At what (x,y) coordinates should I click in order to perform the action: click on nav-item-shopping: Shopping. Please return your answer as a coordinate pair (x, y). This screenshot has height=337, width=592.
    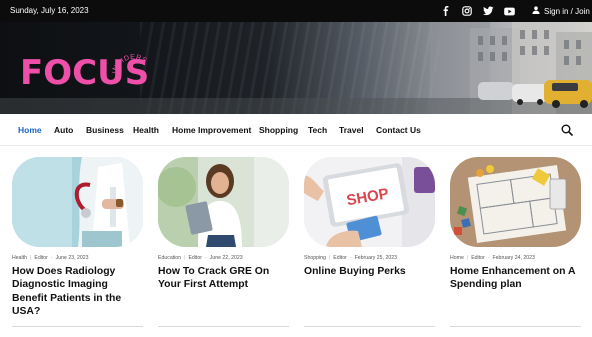
    Looking at the image, I should click on (278, 130).